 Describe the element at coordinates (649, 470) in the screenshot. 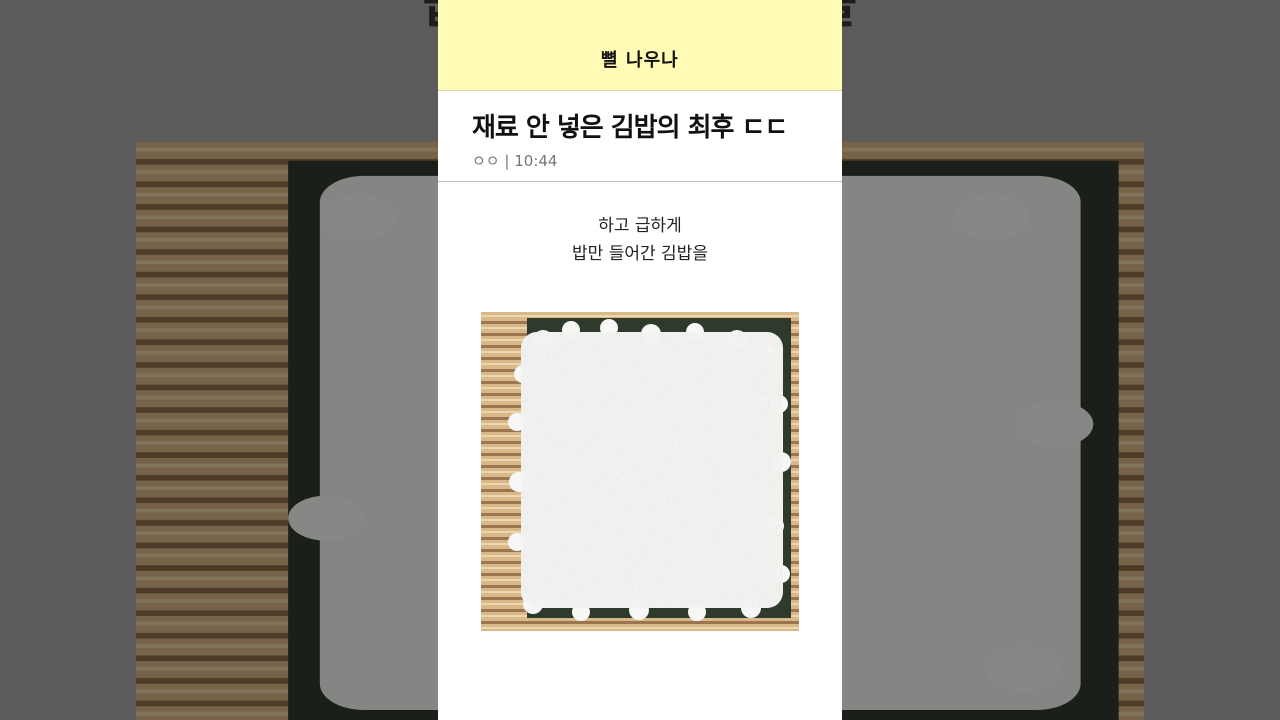

I see `rice-layer` at that location.